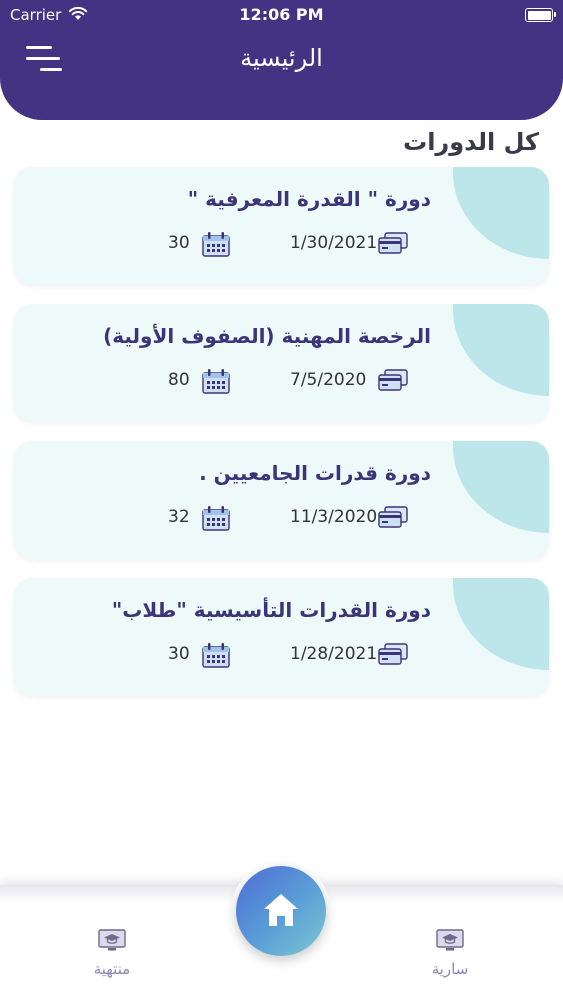  Describe the element at coordinates (271, 610) in the screenshot. I see `course-title: دورة القدرات التأسيسية "طلاب"` at that location.